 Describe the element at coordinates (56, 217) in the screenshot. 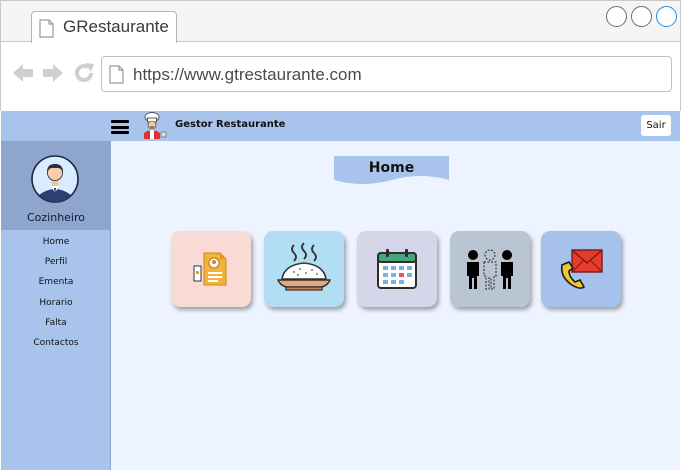

I see `user-role: Cozinheiro` at that location.